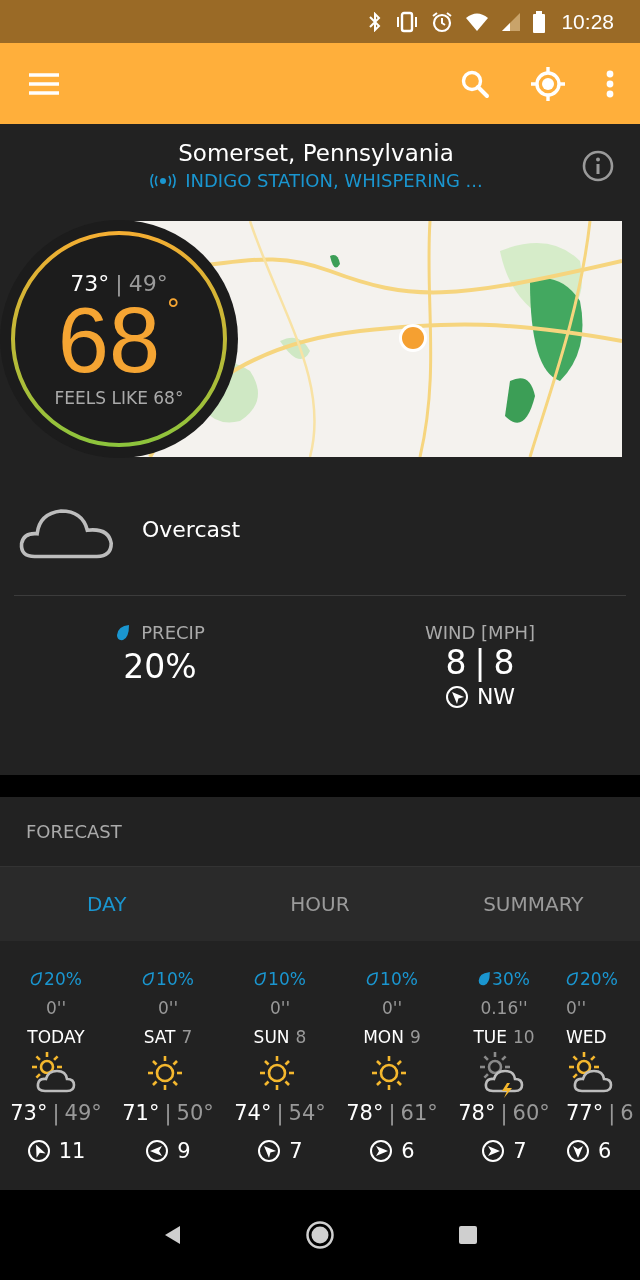 Image resolution: width=640 pixels, height=1280 pixels. What do you see at coordinates (141, 1113) in the screenshot?
I see `high-temperature: 71°` at bounding box center [141, 1113].